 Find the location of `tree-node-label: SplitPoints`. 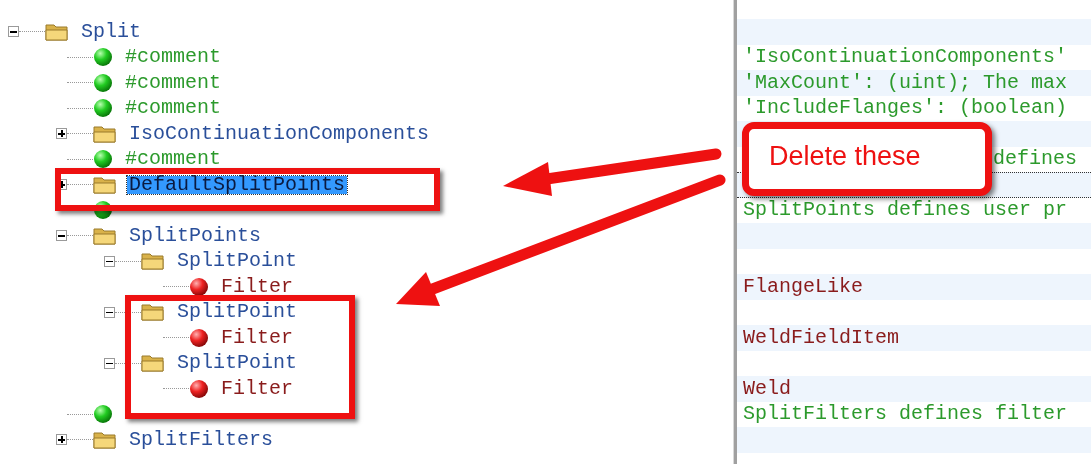

tree-node-label: SplitPoints is located at coordinates (195, 235).